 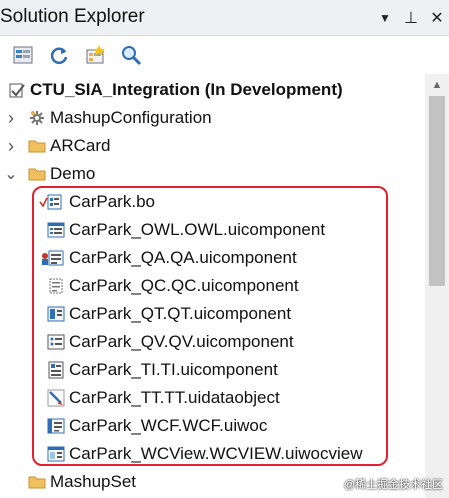 I want to click on vertical-scrollbar: ▲, so click(x=437, y=286).